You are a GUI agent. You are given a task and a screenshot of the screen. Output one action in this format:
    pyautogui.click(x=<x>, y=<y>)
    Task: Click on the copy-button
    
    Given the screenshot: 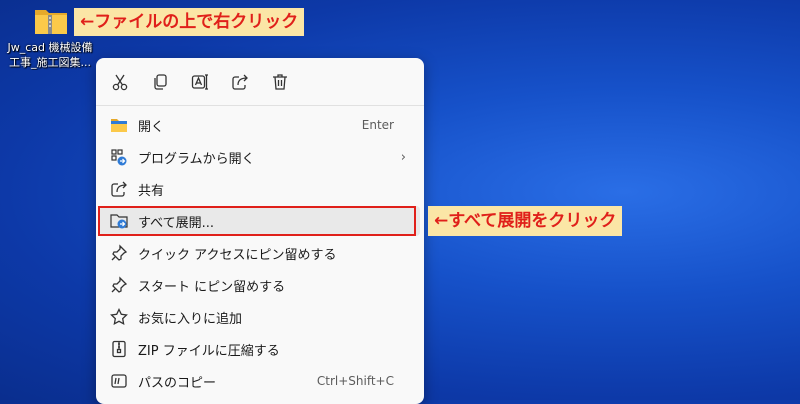 What is the action you would take?
    pyautogui.click(x=160, y=82)
    